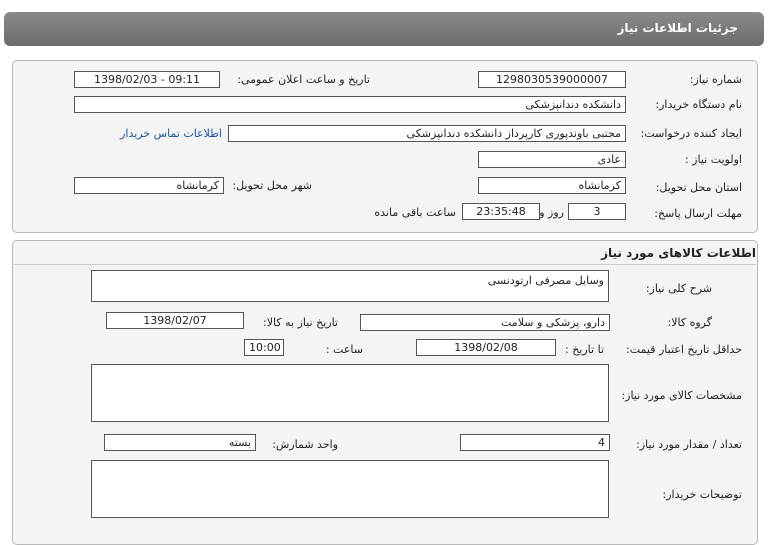  I want to click on priority-field: عادی, so click(552, 159).